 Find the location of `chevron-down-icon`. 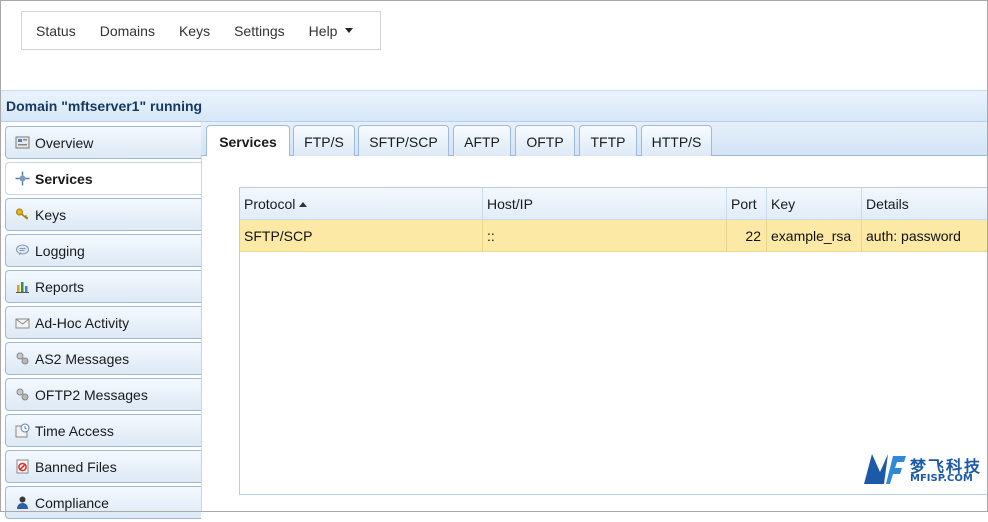

chevron-down-icon is located at coordinates (349, 30).